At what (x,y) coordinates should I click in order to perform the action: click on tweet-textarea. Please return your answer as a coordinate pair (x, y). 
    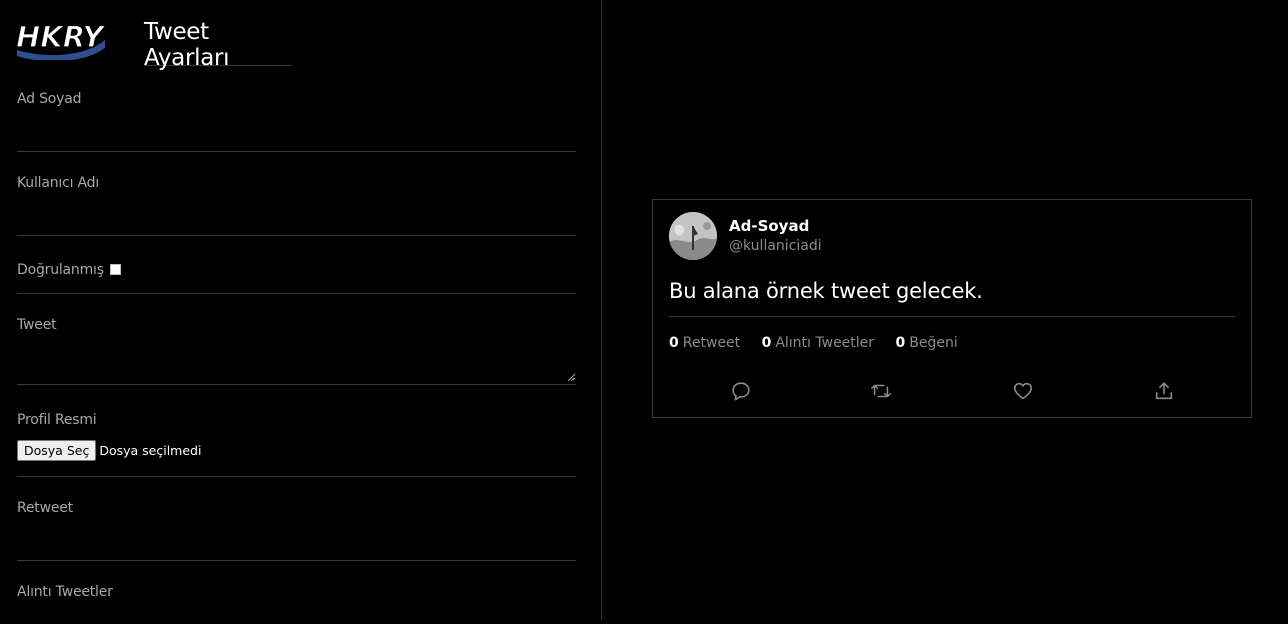
    Looking at the image, I should click on (296, 361).